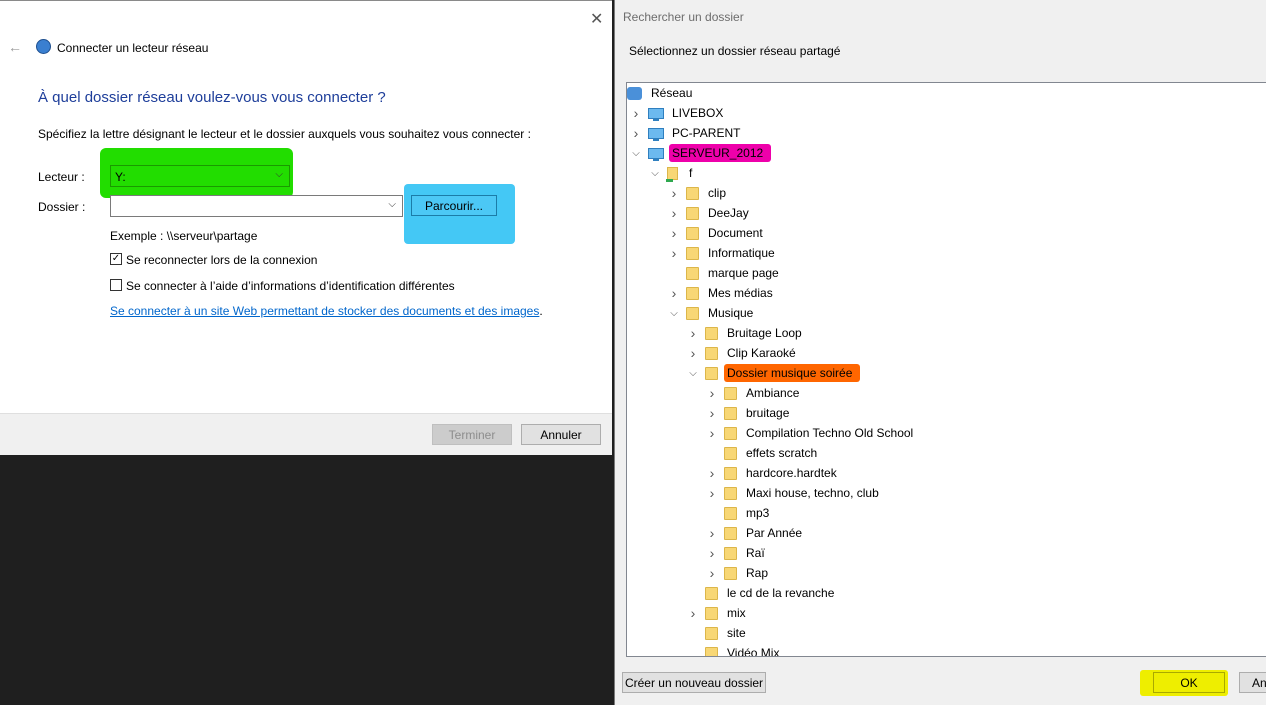 Image resolution: width=1266 pixels, height=705 pixels. What do you see at coordinates (764, 333) in the screenshot?
I see `tree-item-label: Bruitage Loop` at bounding box center [764, 333].